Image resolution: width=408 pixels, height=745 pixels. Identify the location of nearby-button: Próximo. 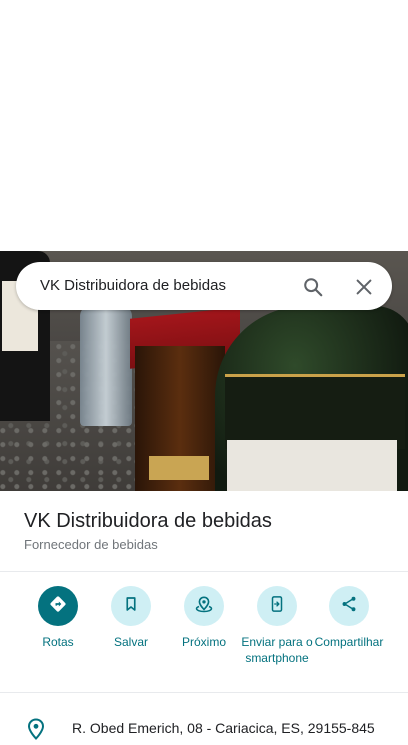
(204, 618).